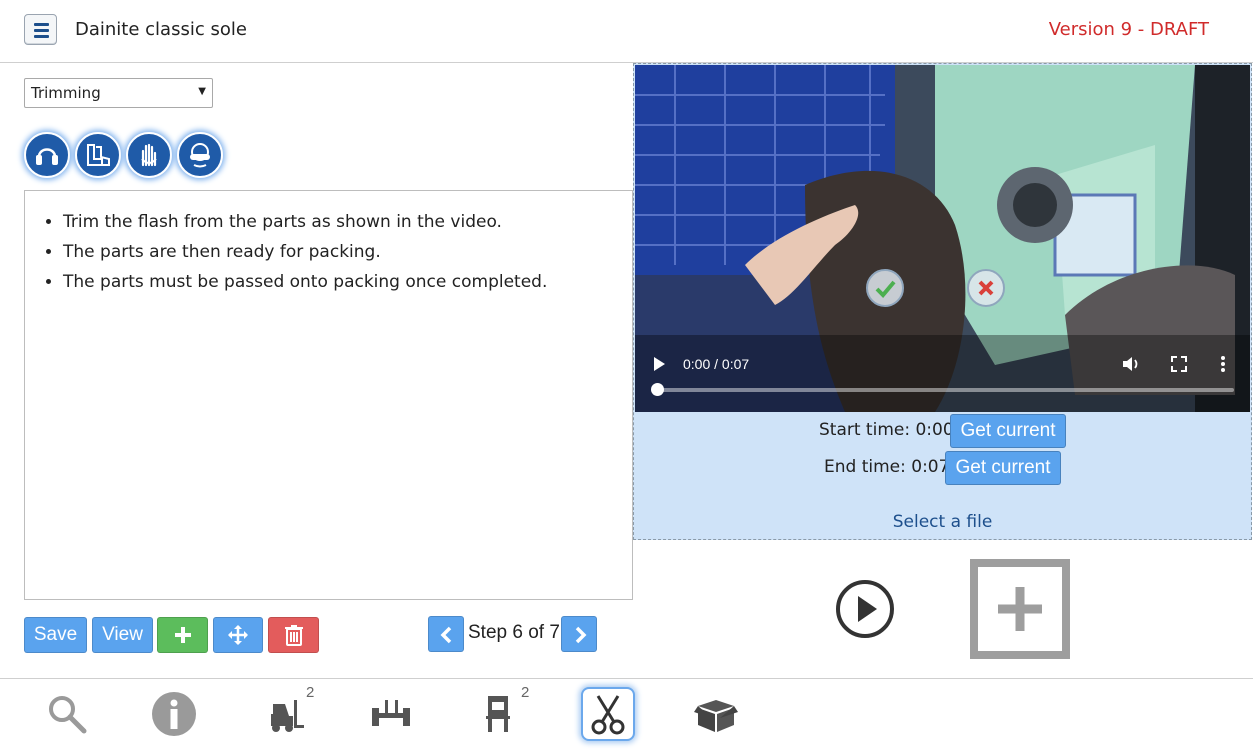  I want to click on forklift-count-badge: 2, so click(310, 692).